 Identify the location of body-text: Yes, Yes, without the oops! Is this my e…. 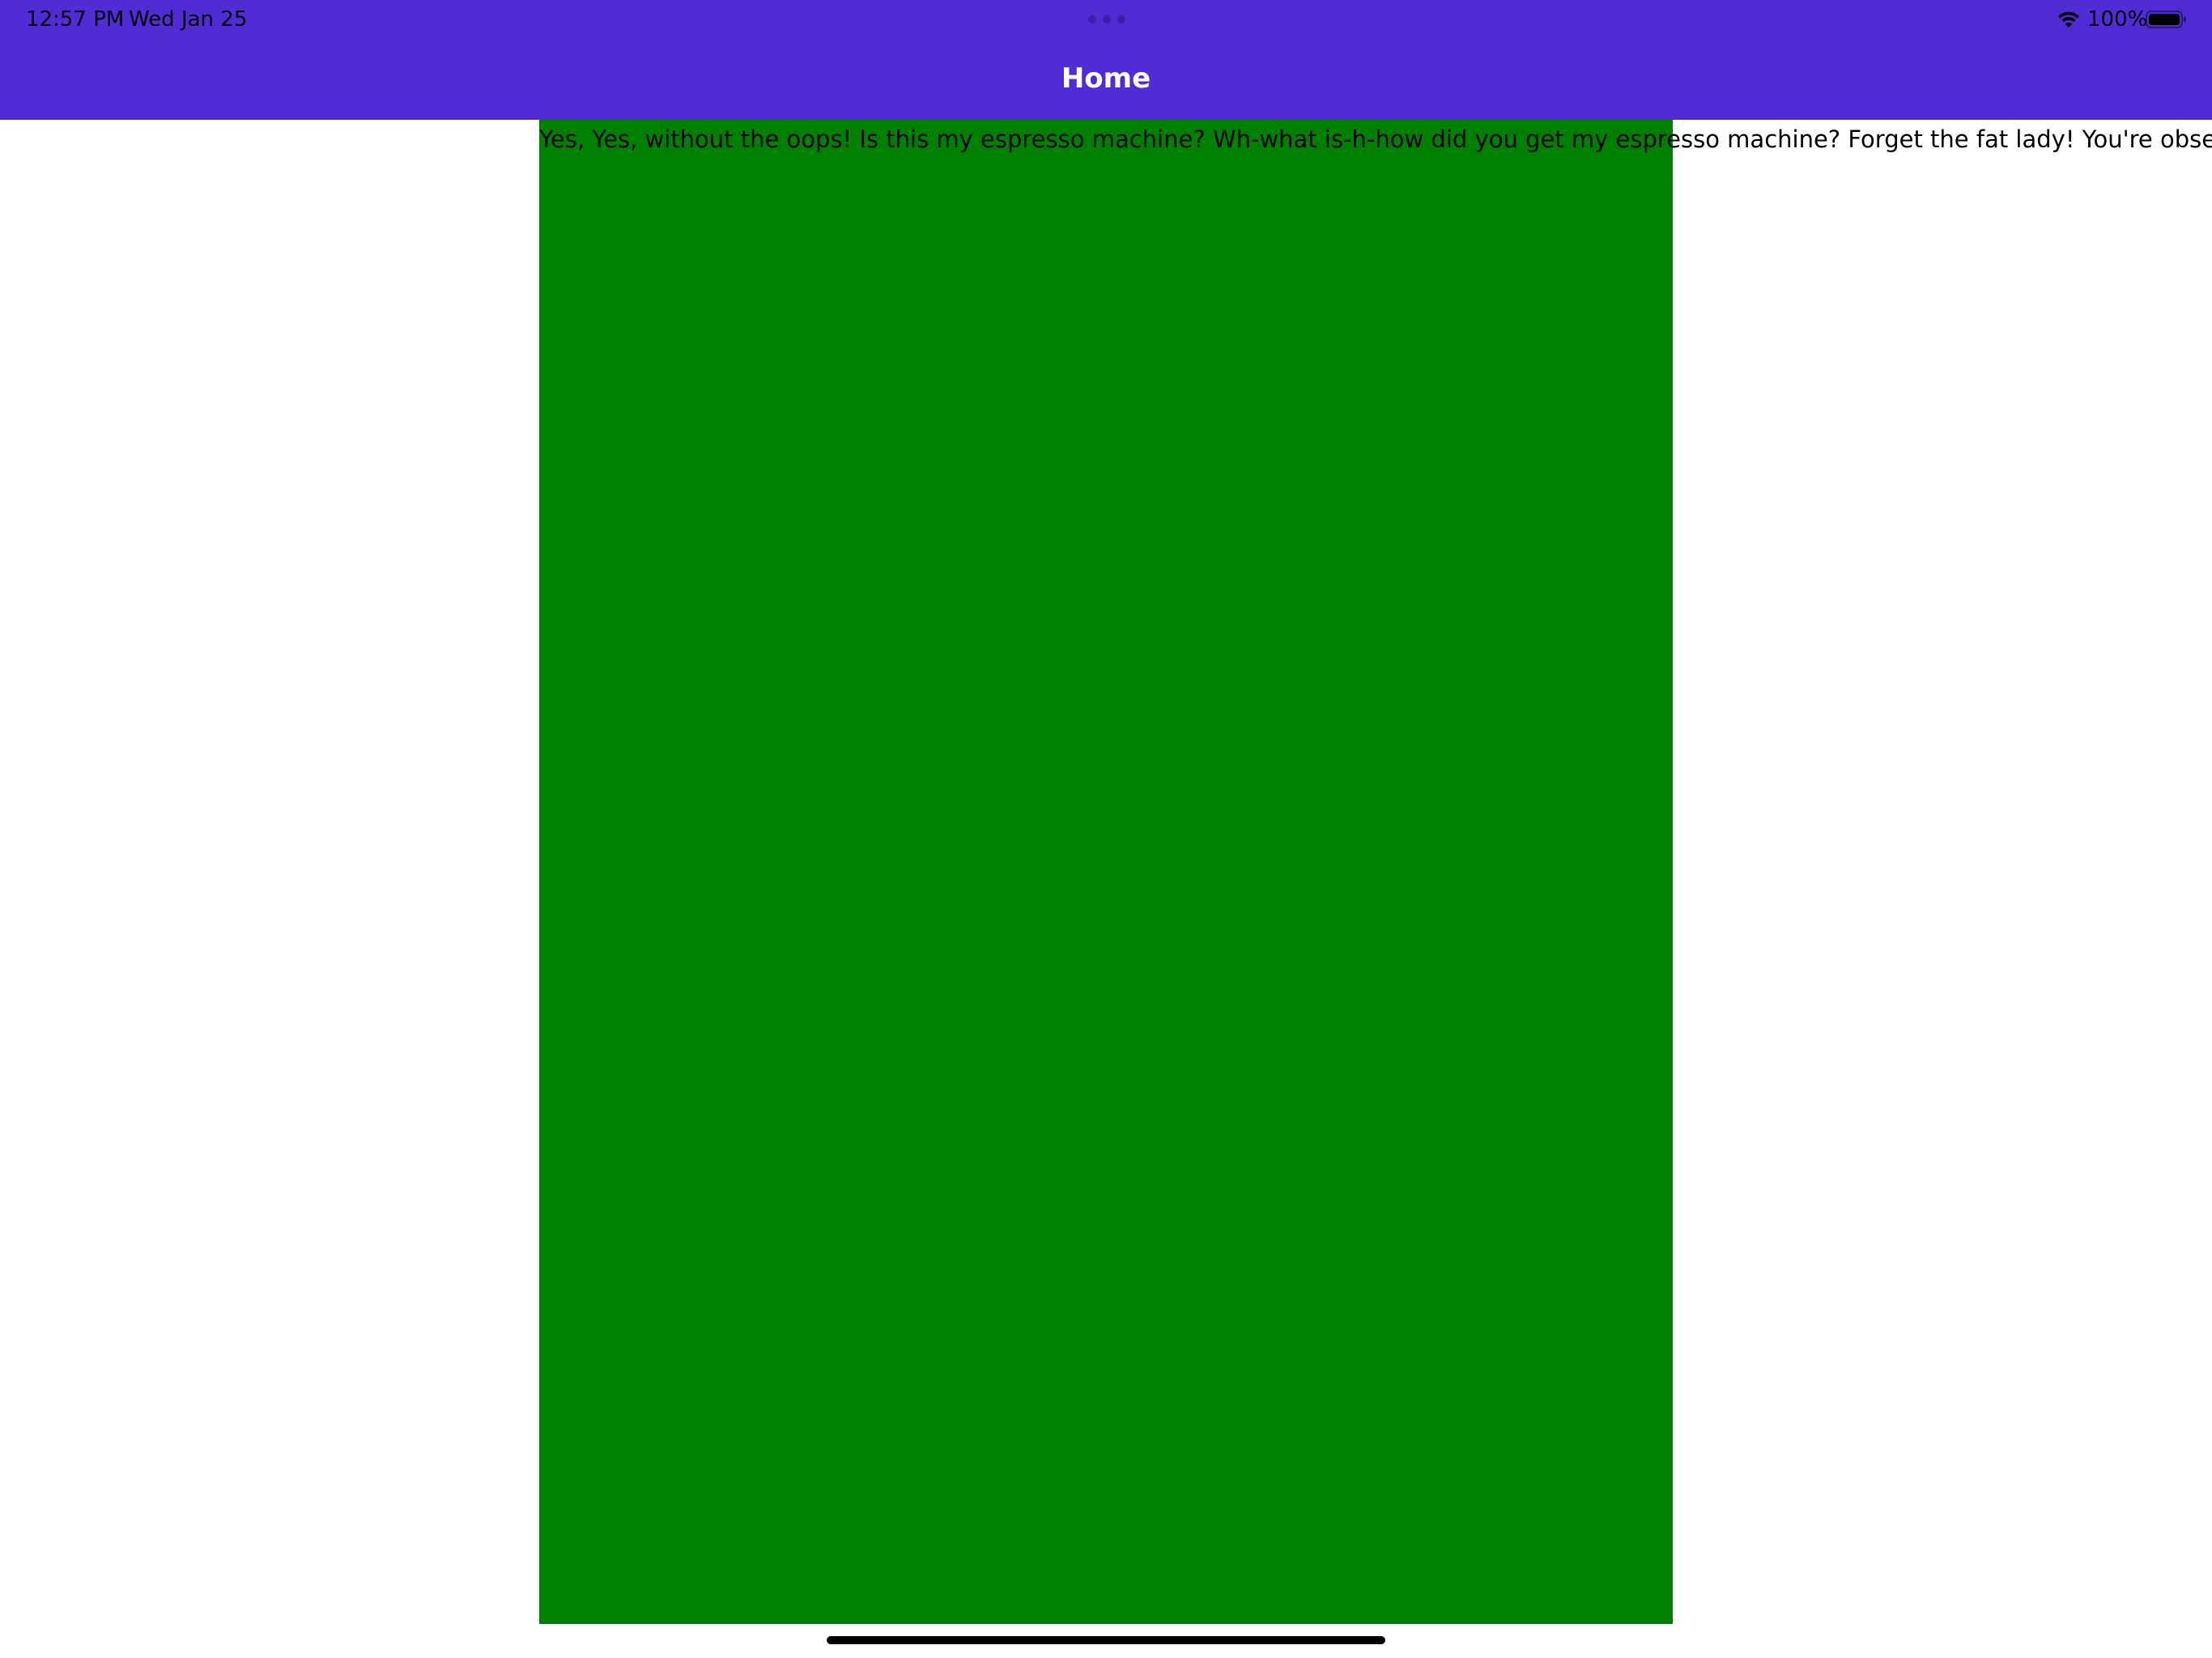
(1376, 139).